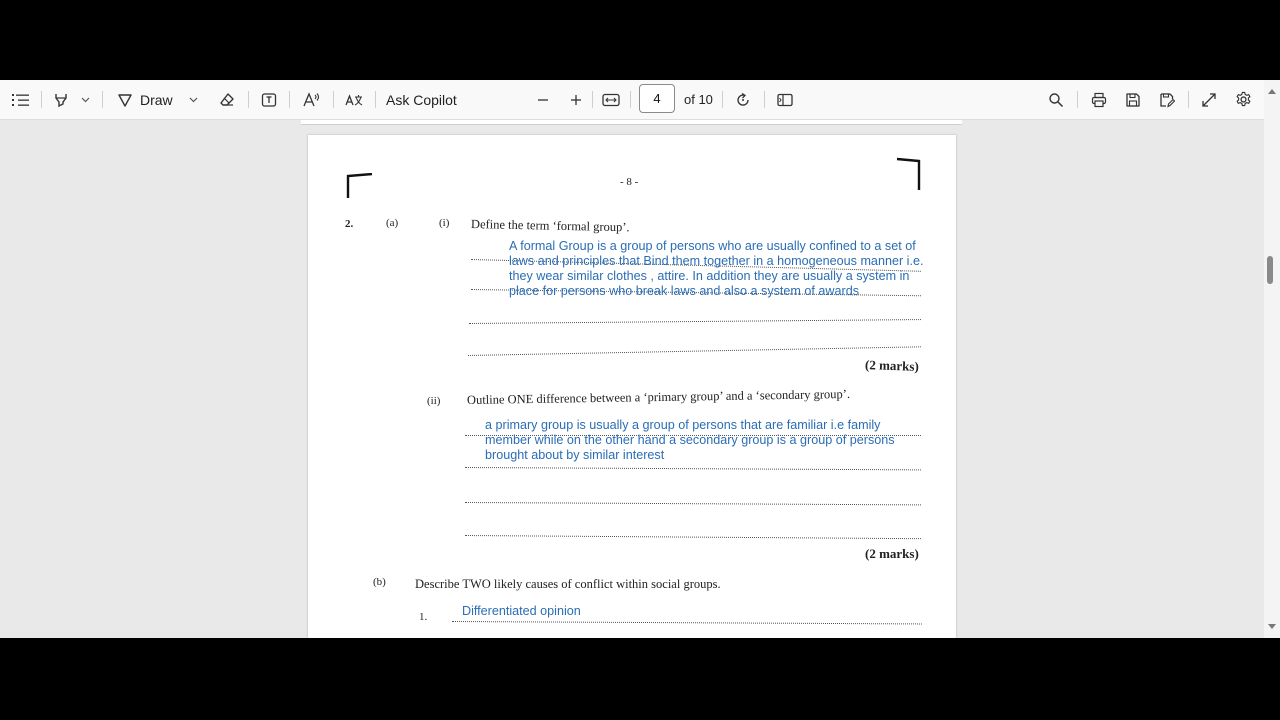 This screenshot has width=1280, height=720. Describe the element at coordinates (392, 223) in the screenshot. I see `part-a-label: (a)` at that location.